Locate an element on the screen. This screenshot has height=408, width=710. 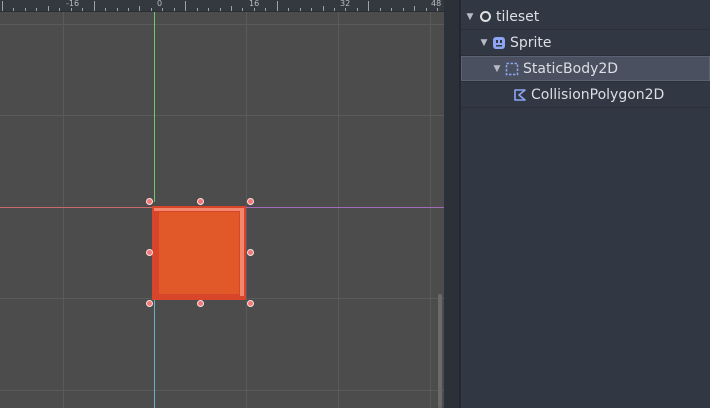
tree-item-label: Sprite is located at coordinates (531, 42).